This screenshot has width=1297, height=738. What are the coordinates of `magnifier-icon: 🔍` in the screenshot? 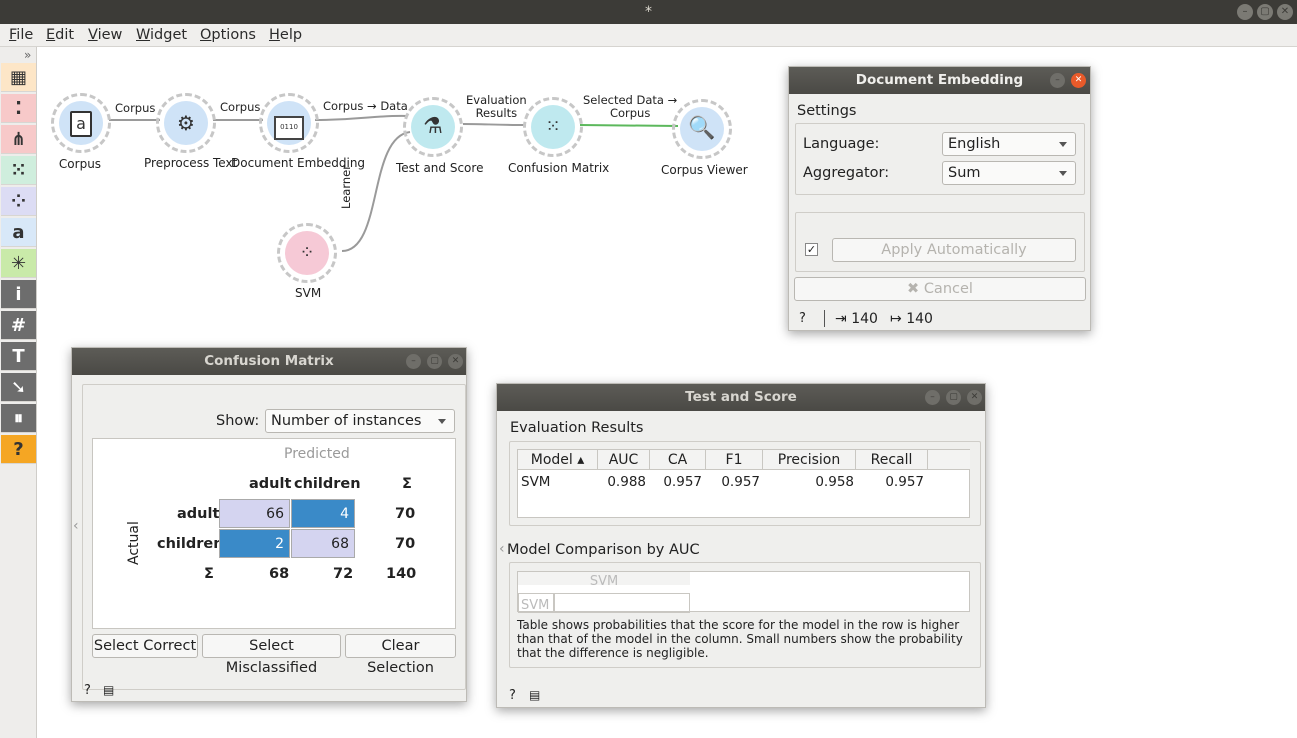 It's located at (702, 129).